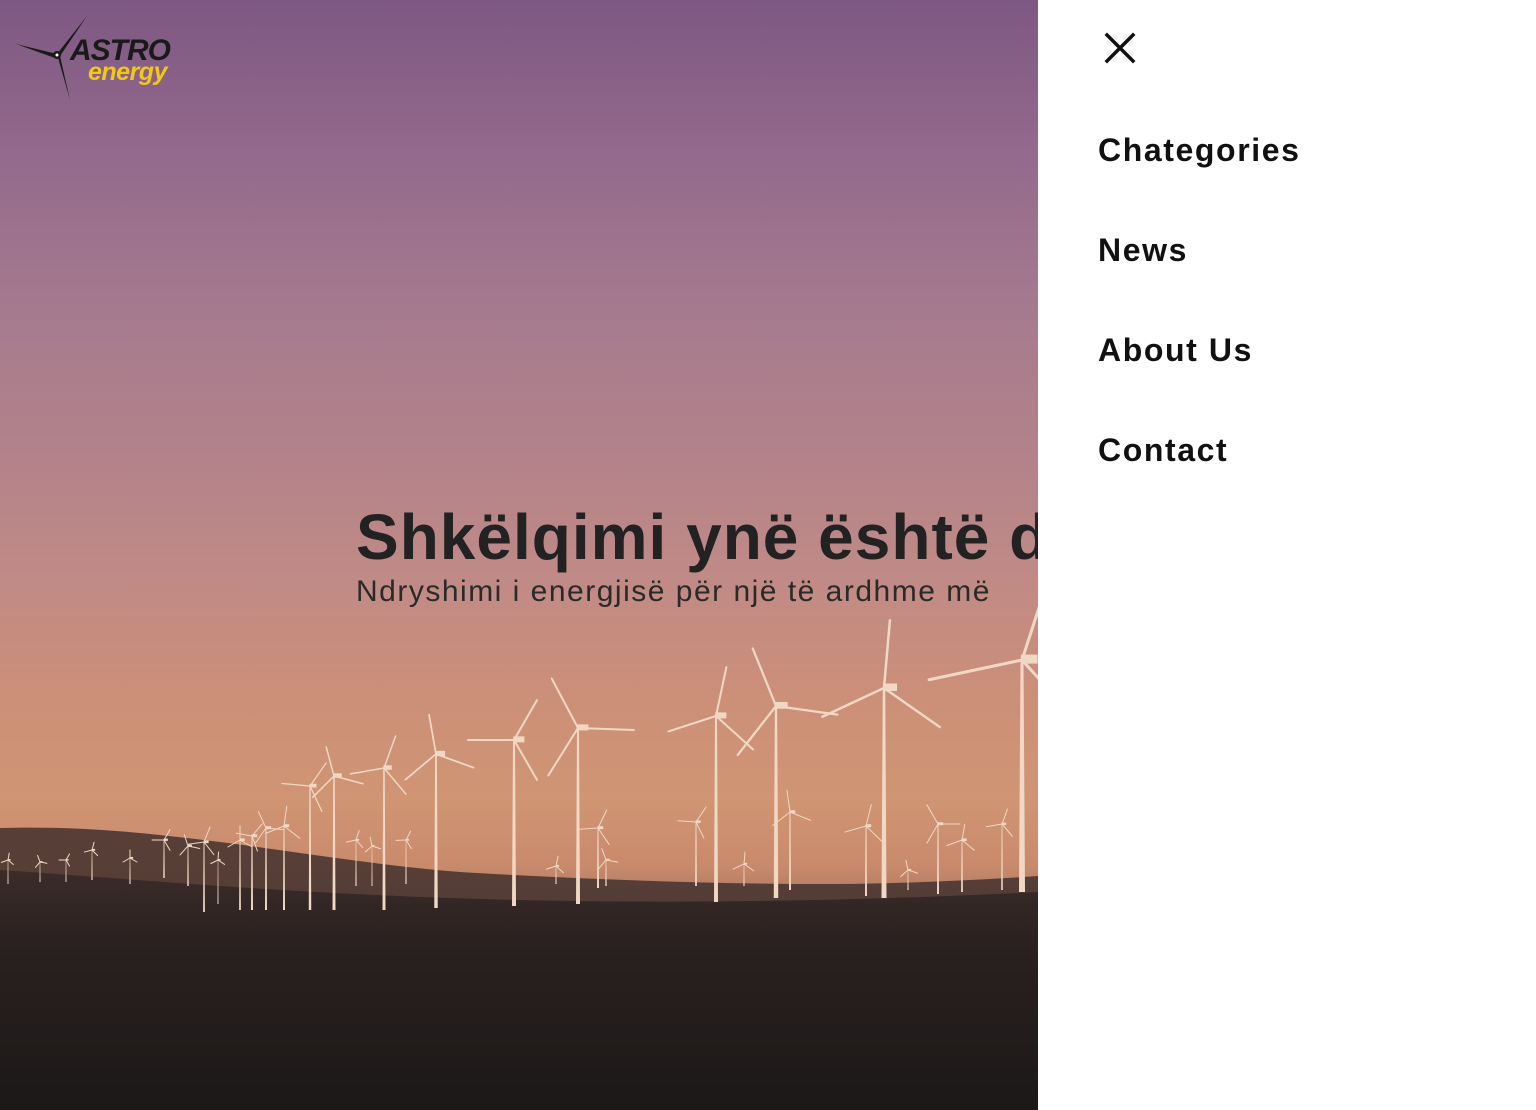 The width and height of the screenshot is (1536, 1110). What do you see at coordinates (1199, 478) in the screenshot?
I see `menu-item-contact: Contact` at bounding box center [1199, 478].